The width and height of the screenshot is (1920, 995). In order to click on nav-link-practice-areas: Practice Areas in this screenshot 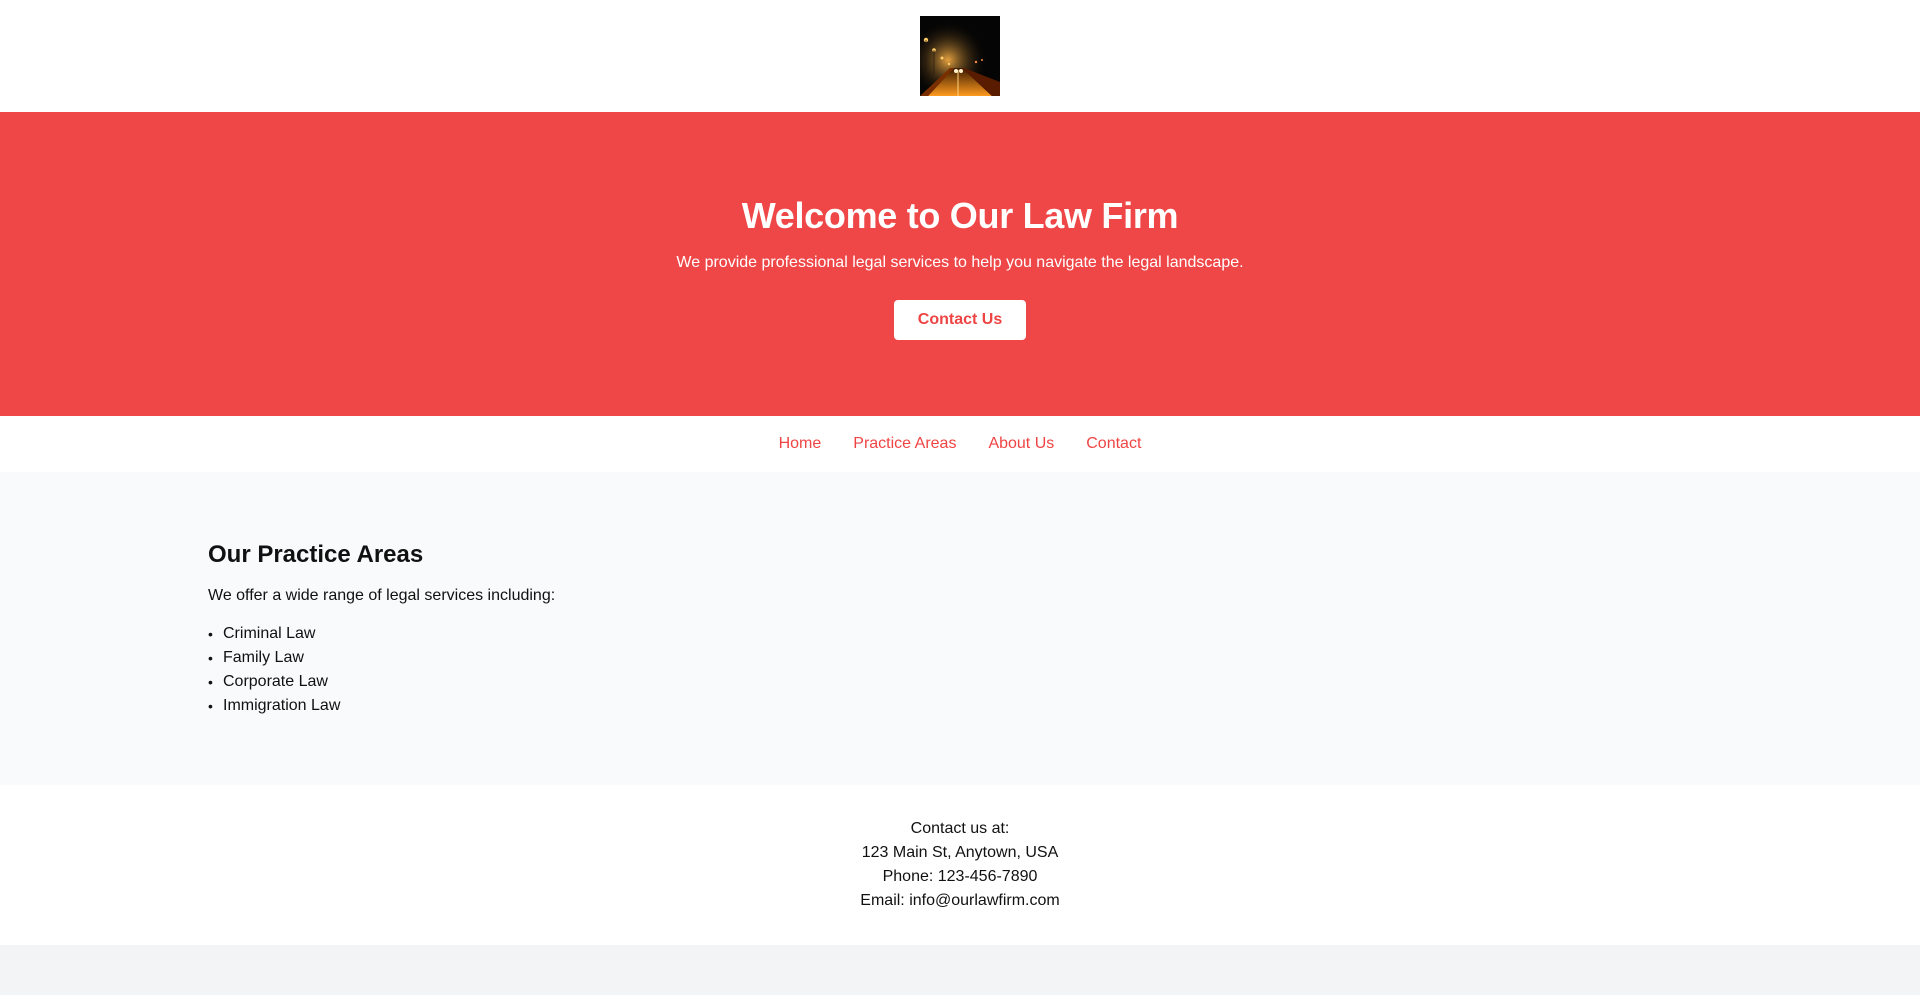, I will do `click(904, 444)`.